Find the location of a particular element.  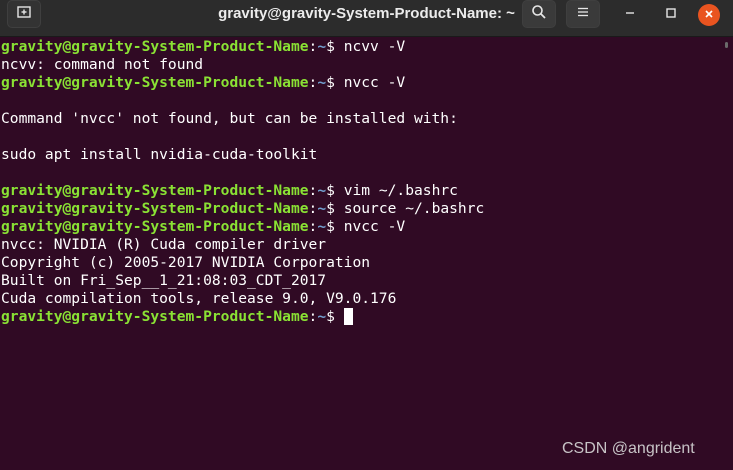

maximize-button is located at coordinates (671, 14).